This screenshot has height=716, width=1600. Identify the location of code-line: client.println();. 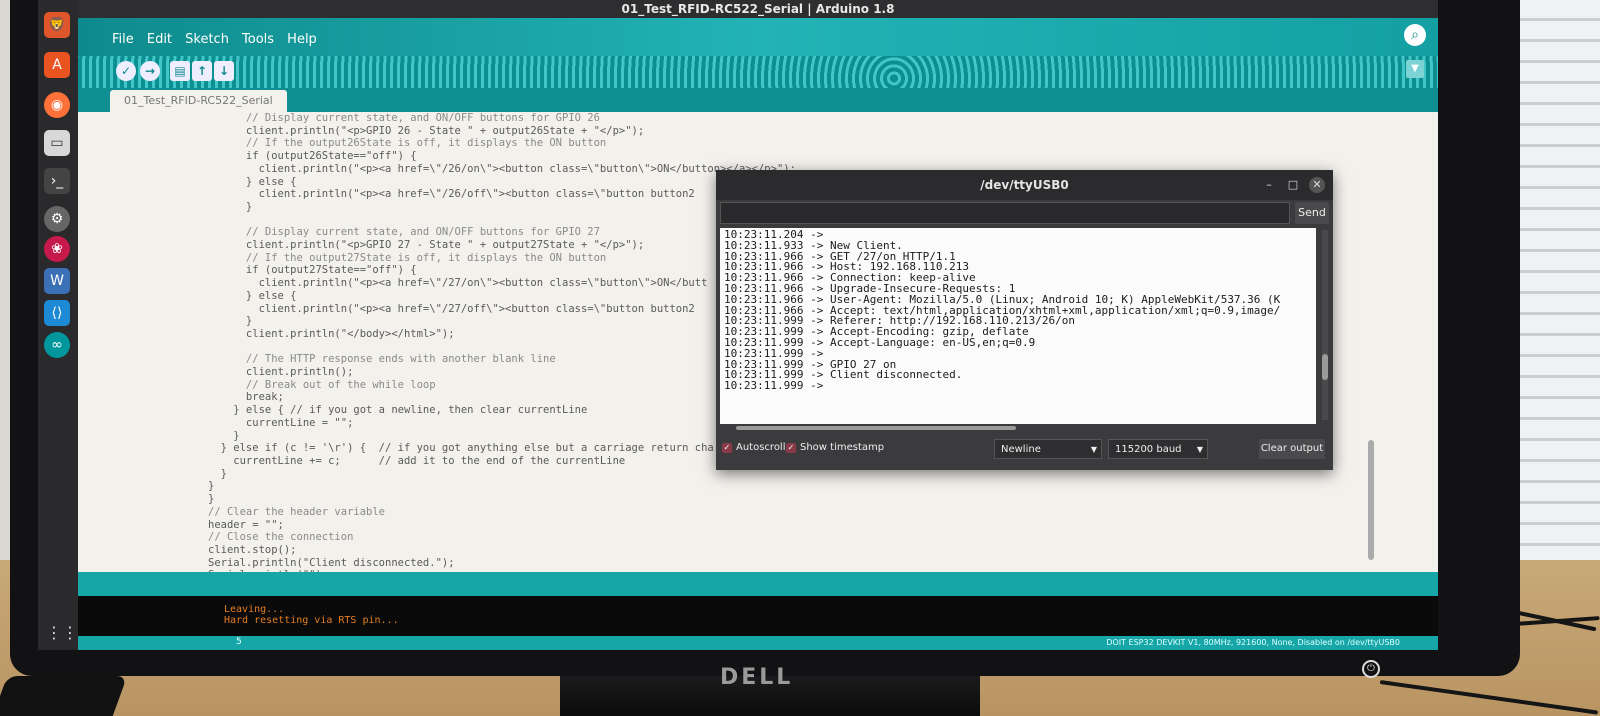
(299, 372).